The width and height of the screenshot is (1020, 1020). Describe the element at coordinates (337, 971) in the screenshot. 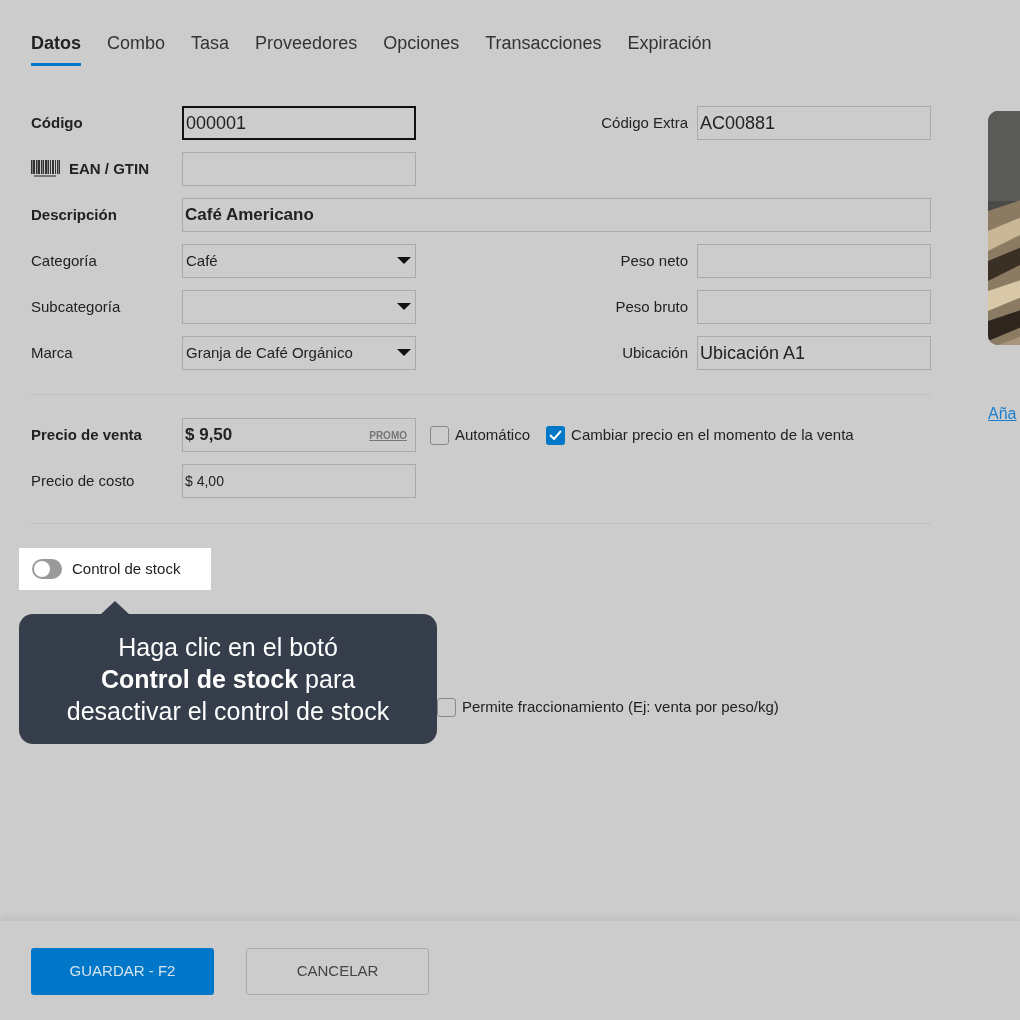

I see `cancel-button: CANCELAR` at that location.